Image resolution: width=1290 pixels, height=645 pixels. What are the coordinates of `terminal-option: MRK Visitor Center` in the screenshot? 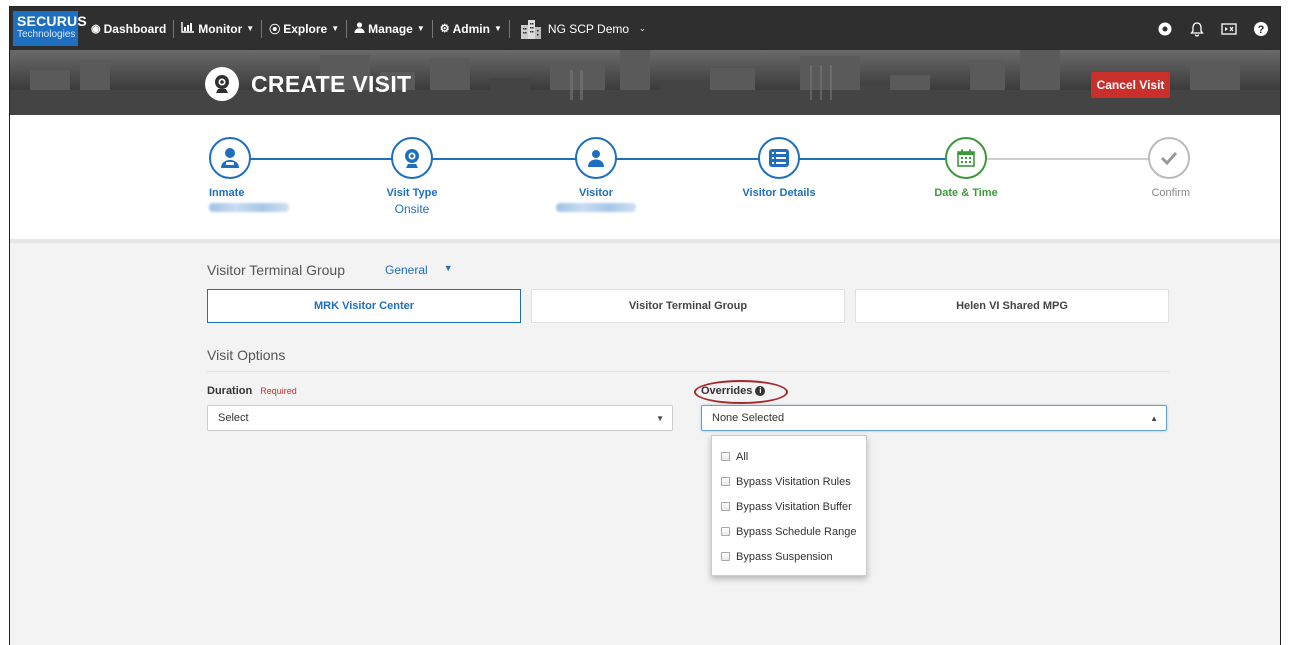 It's located at (364, 306).